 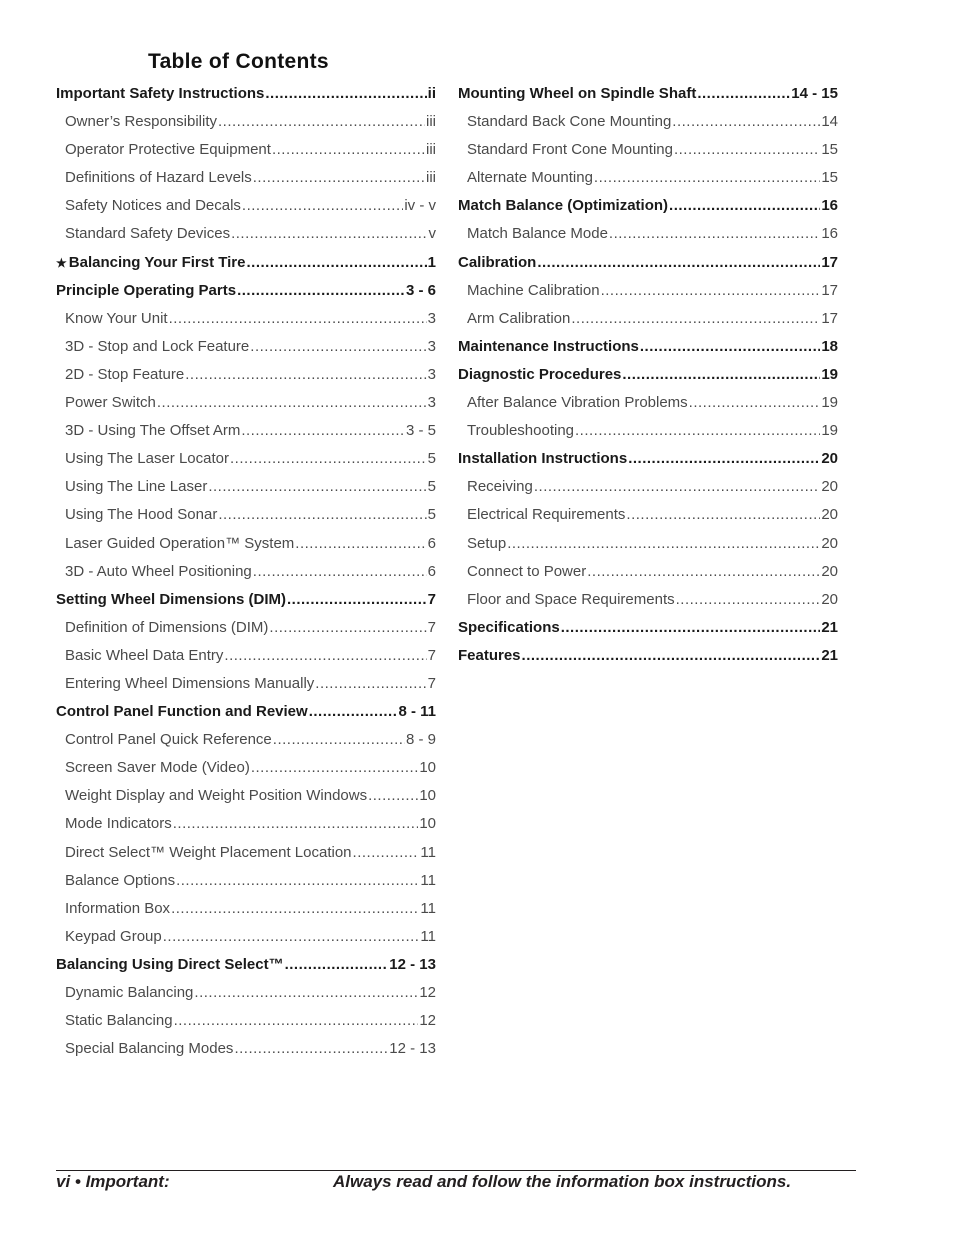 I want to click on toc-entry-label: Entering Wheel Dimensions Manually, so click(x=189, y=684).